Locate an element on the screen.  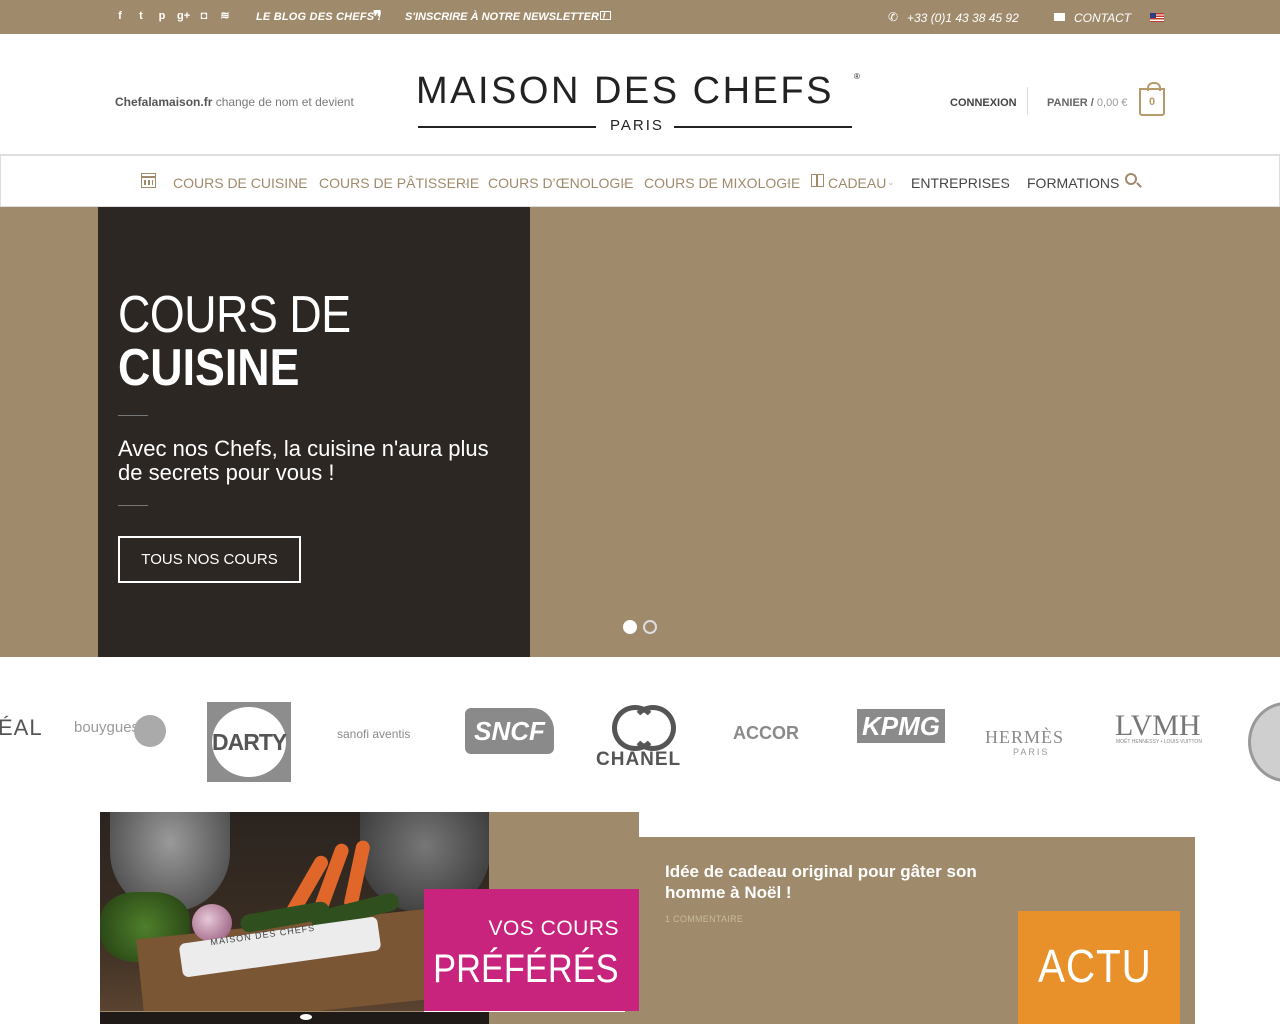
logo-sncf: SNCF is located at coordinates (509, 731).